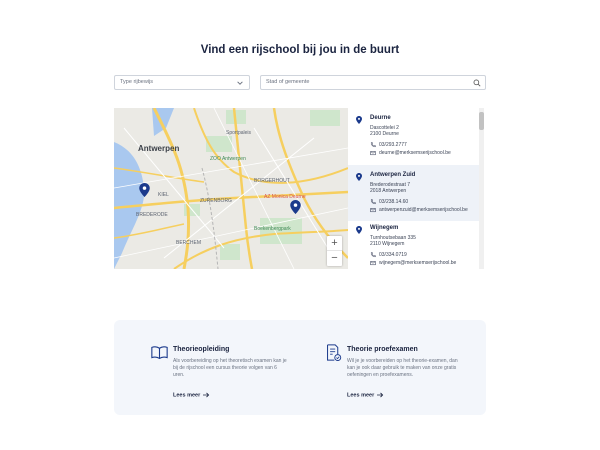 This screenshot has height=450, width=600. I want to click on map-poi-sportpaleis: Sportpaleis, so click(239, 133).